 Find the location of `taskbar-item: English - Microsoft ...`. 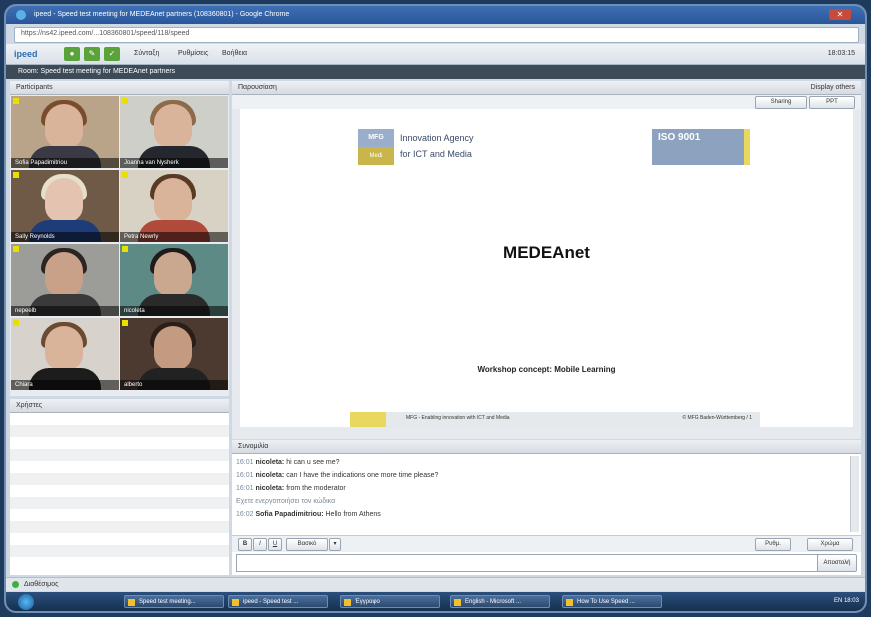

taskbar-item: English - Microsoft ... is located at coordinates (500, 601).